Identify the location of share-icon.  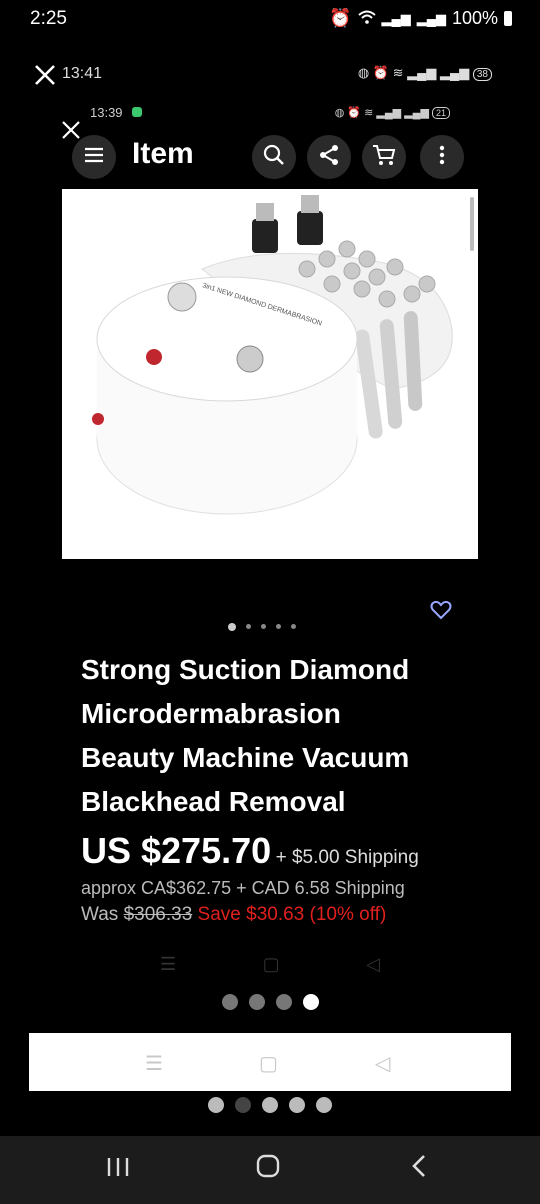
(329, 157).